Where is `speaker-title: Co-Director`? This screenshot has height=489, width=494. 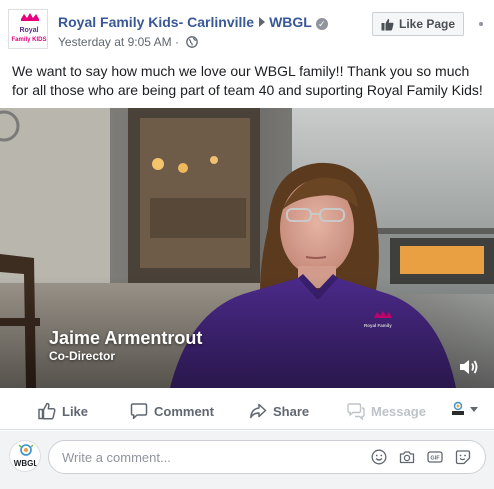
speaker-title: Co-Director is located at coordinates (82, 356).